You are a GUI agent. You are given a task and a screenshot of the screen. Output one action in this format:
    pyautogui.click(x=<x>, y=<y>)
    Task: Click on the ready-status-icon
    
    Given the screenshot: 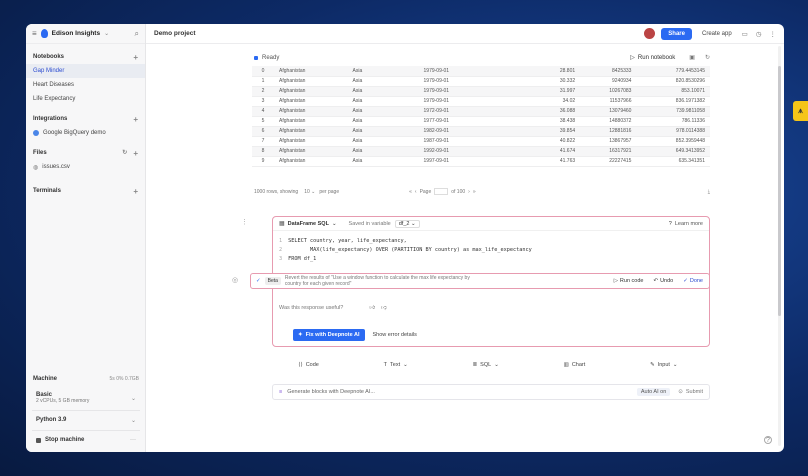 What is the action you would take?
    pyautogui.click(x=256, y=57)
    